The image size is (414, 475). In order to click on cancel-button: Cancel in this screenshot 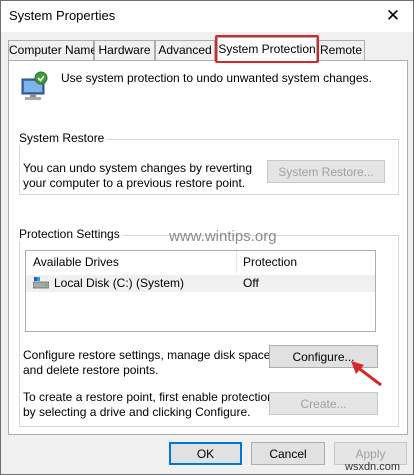, I will do `click(288, 453)`.